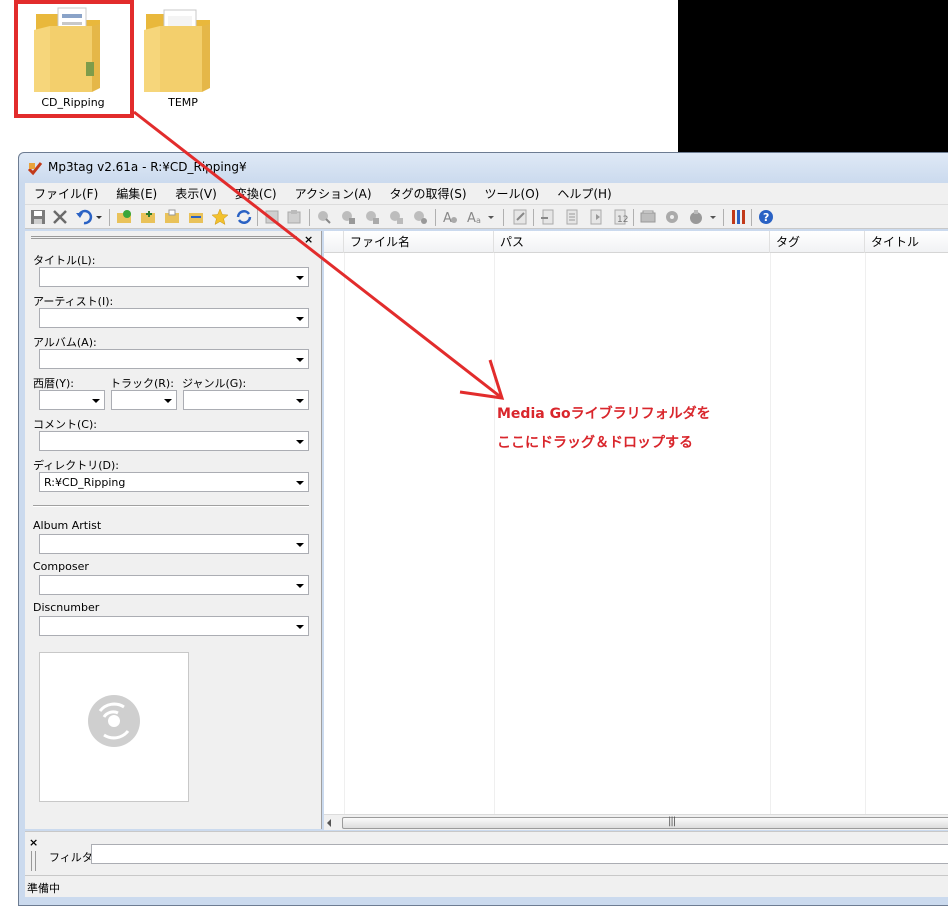 Image resolution: width=948 pixels, height=906 pixels. I want to click on svg-text: 12, so click(622, 220).